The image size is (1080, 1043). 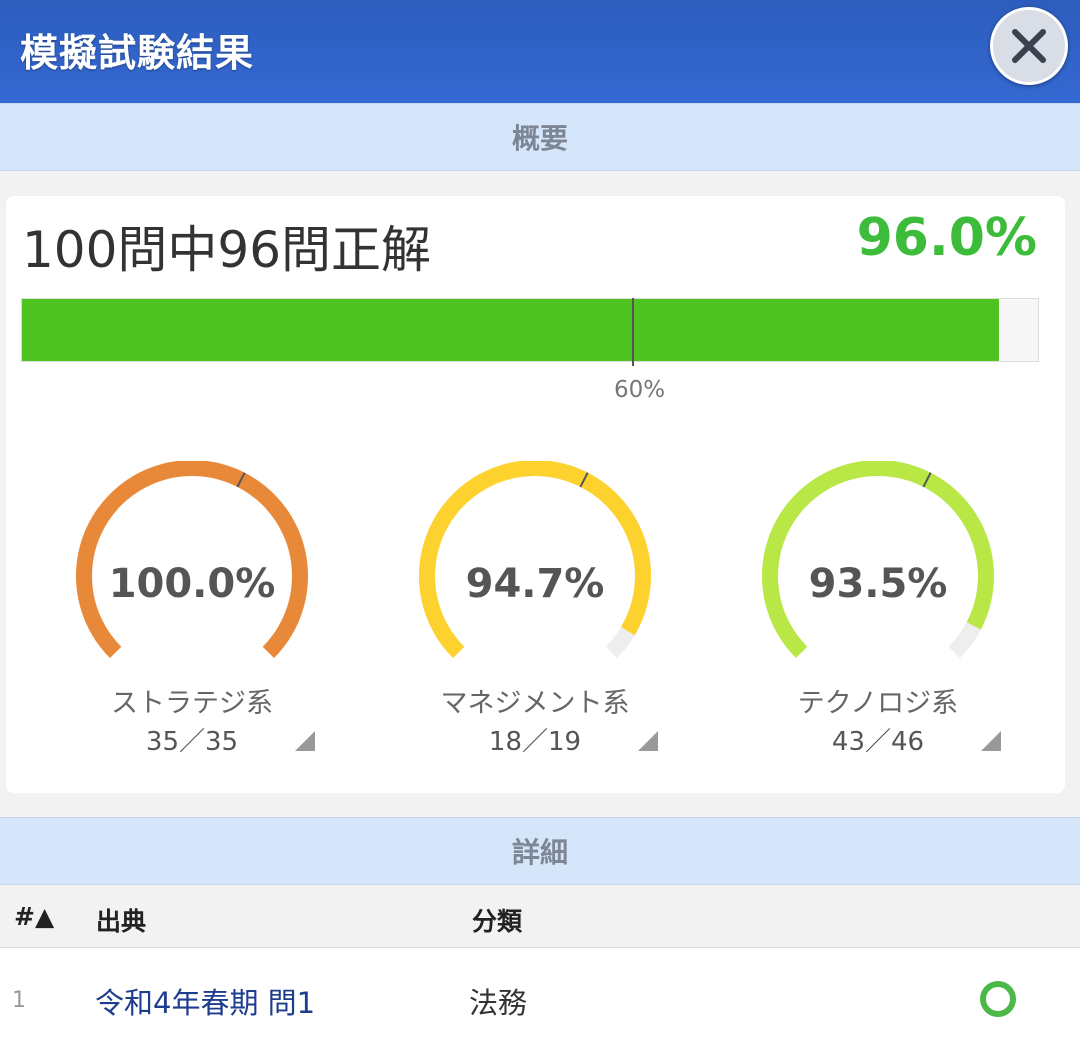 I want to click on table-header: #▲ 出典 分類, so click(x=540, y=917).